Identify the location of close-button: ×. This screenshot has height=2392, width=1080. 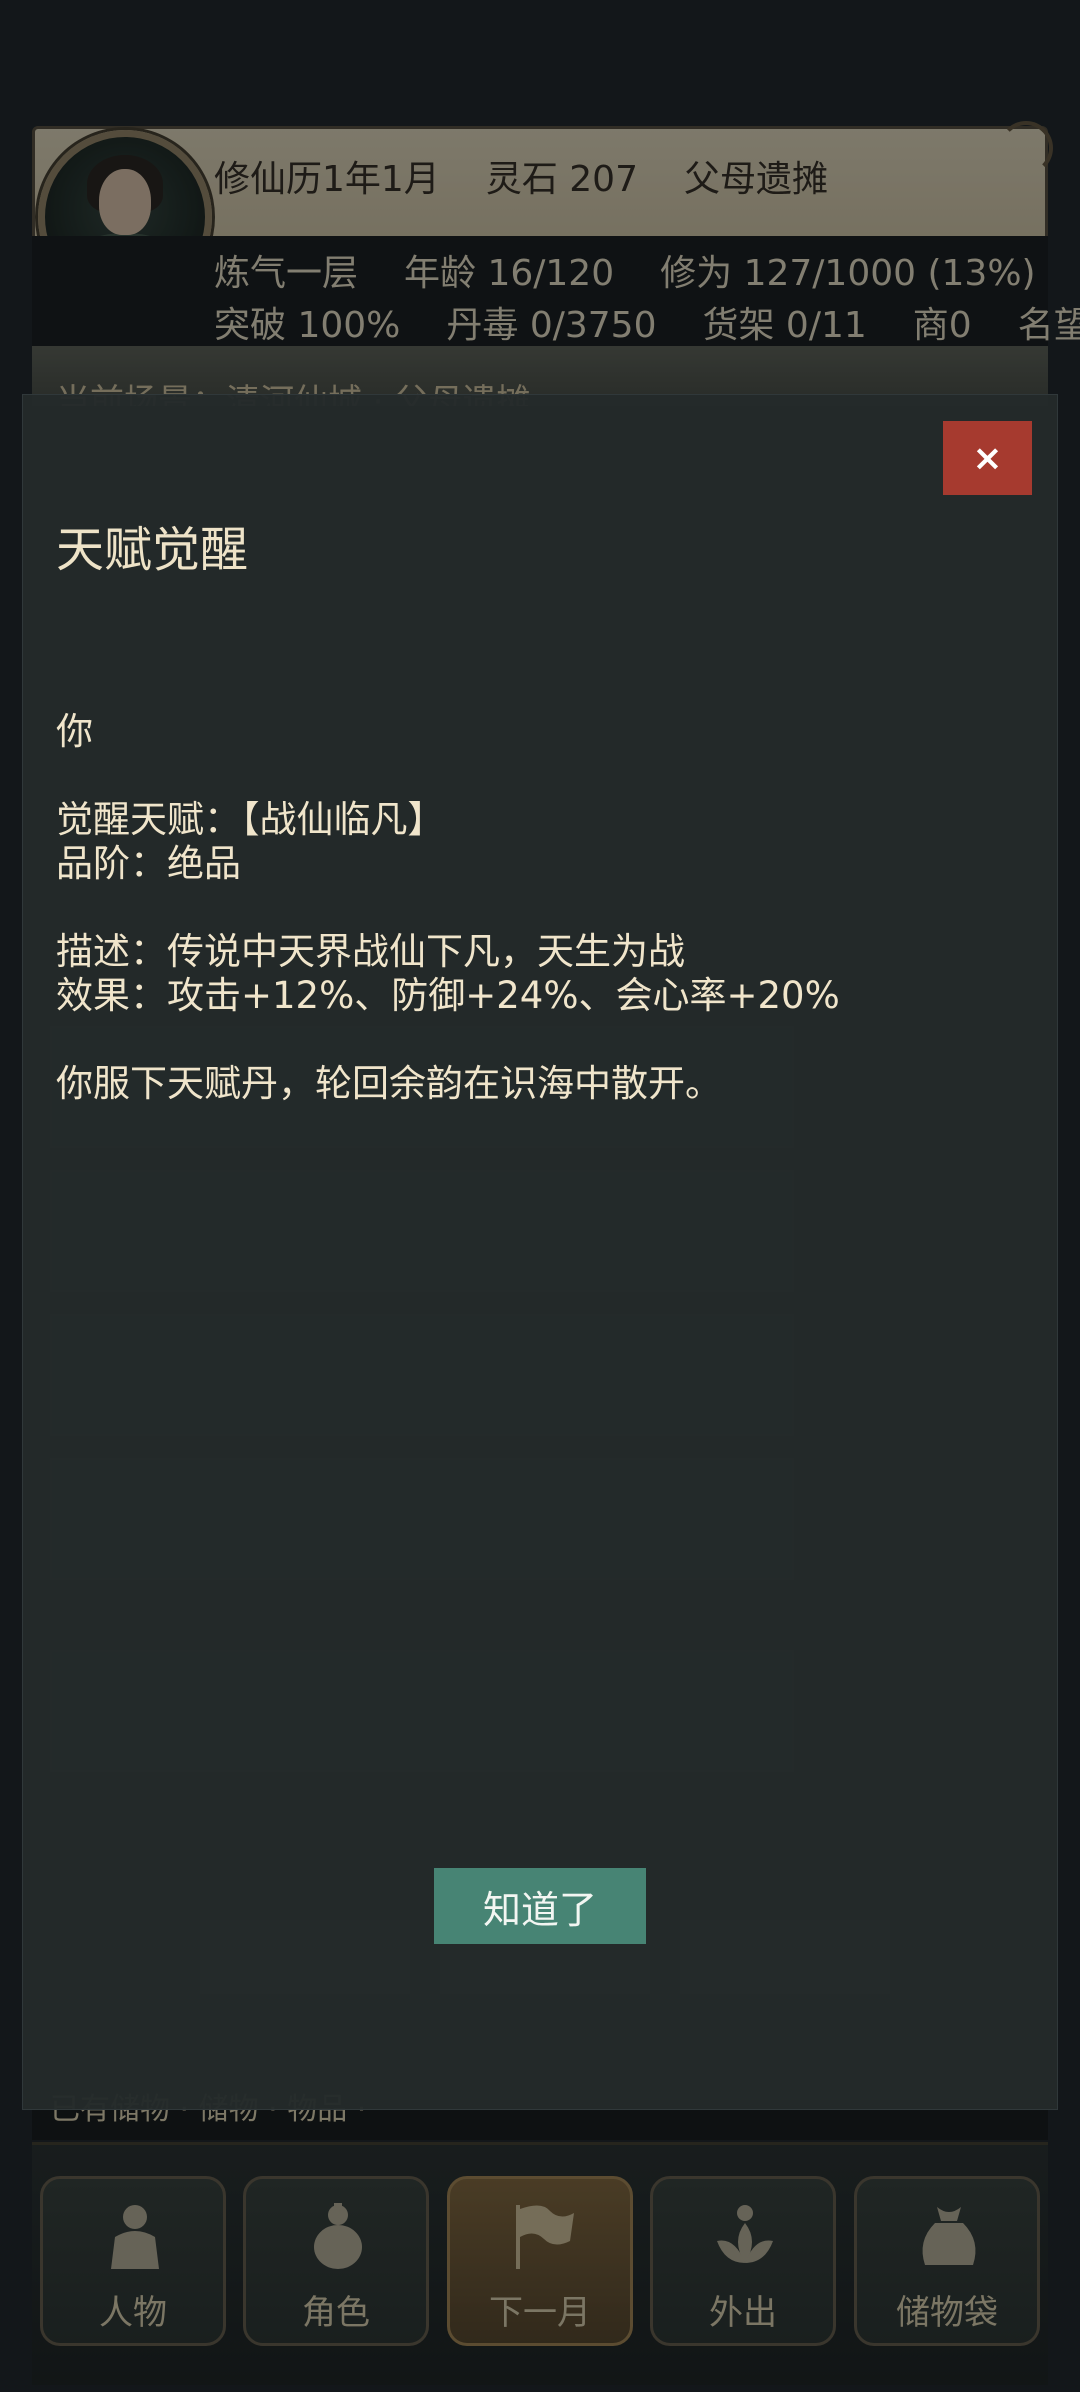
(987, 458).